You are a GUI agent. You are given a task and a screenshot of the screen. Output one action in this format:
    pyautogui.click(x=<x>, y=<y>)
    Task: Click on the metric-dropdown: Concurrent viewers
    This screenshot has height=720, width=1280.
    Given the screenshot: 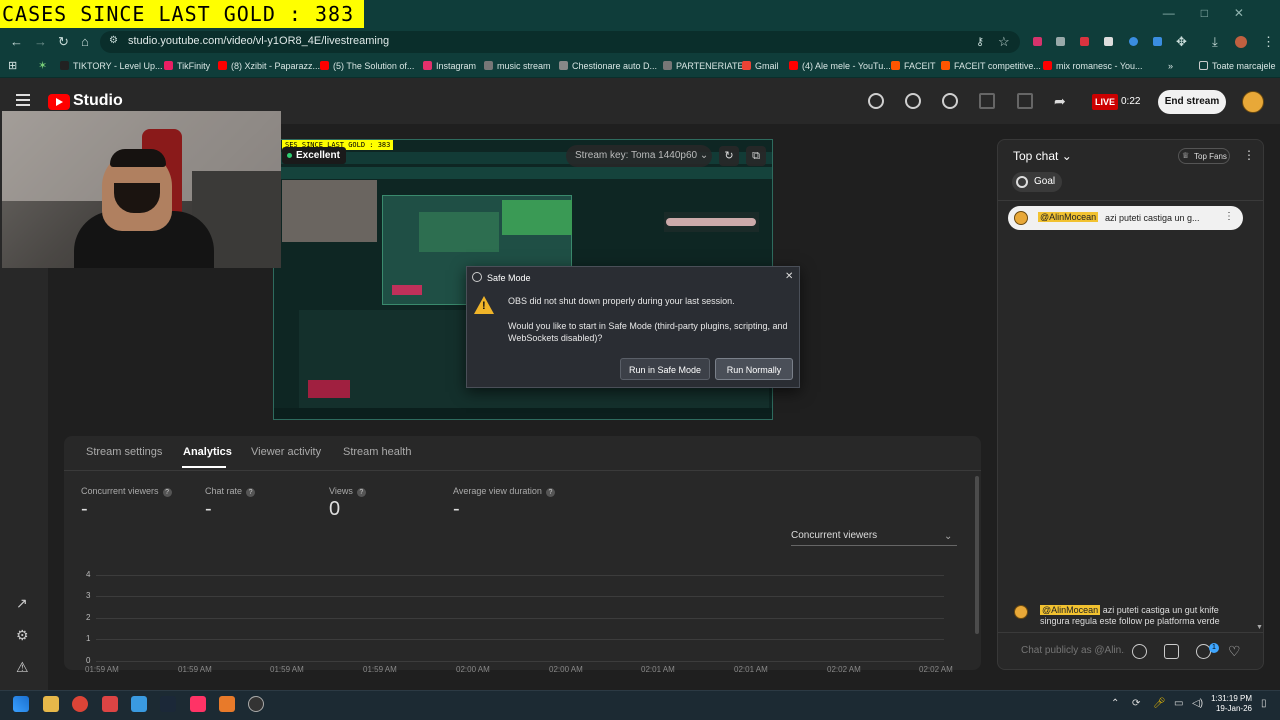 What is the action you would take?
    pyautogui.click(x=874, y=538)
    